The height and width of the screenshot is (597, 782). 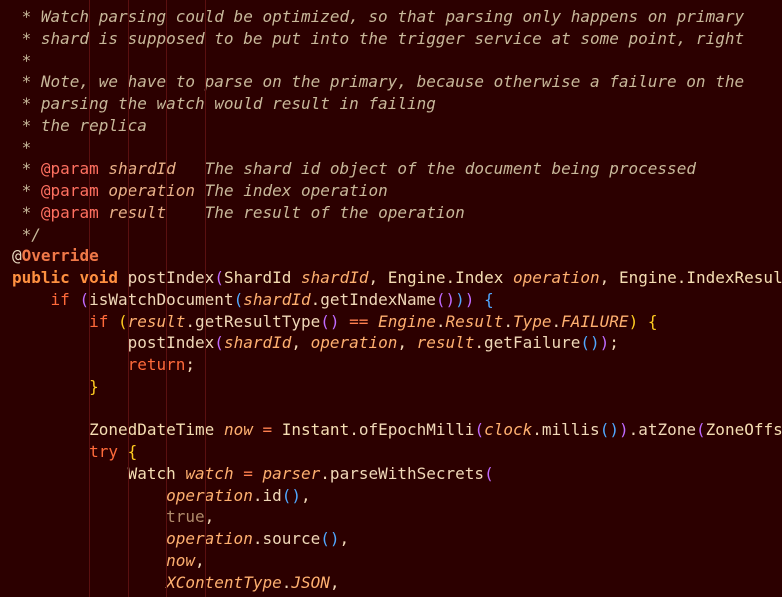 What do you see at coordinates (315, 430) in the screenshot?
I see `code-token: Instant` at bounding box center [315, 430].